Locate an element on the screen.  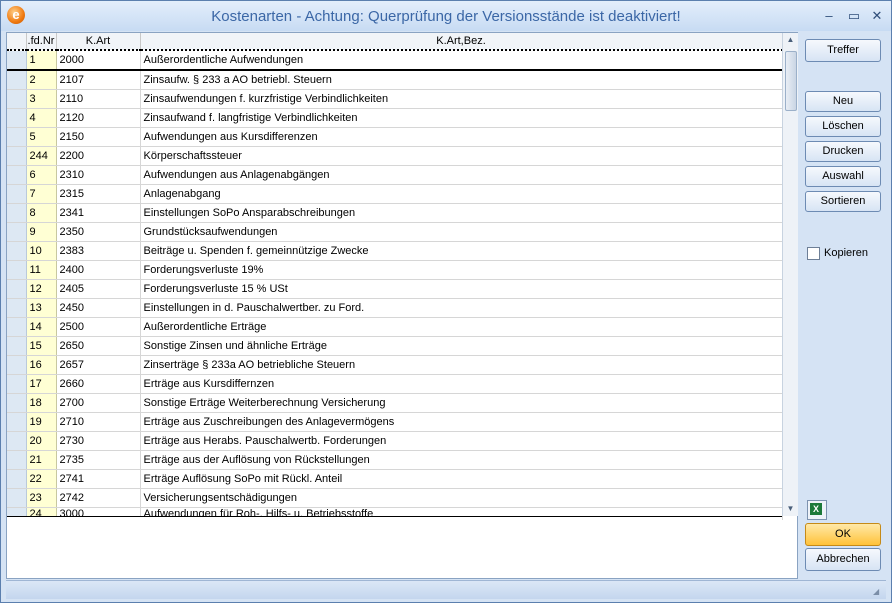
cell-kart: 2383 is located at coordinates (98, 251).